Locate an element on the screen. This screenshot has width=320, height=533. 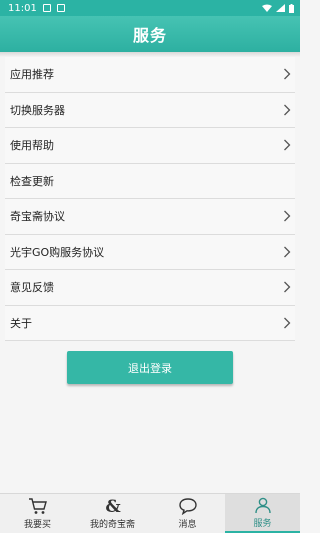
gallery-notification-icon is located at coordinates (46, 8).